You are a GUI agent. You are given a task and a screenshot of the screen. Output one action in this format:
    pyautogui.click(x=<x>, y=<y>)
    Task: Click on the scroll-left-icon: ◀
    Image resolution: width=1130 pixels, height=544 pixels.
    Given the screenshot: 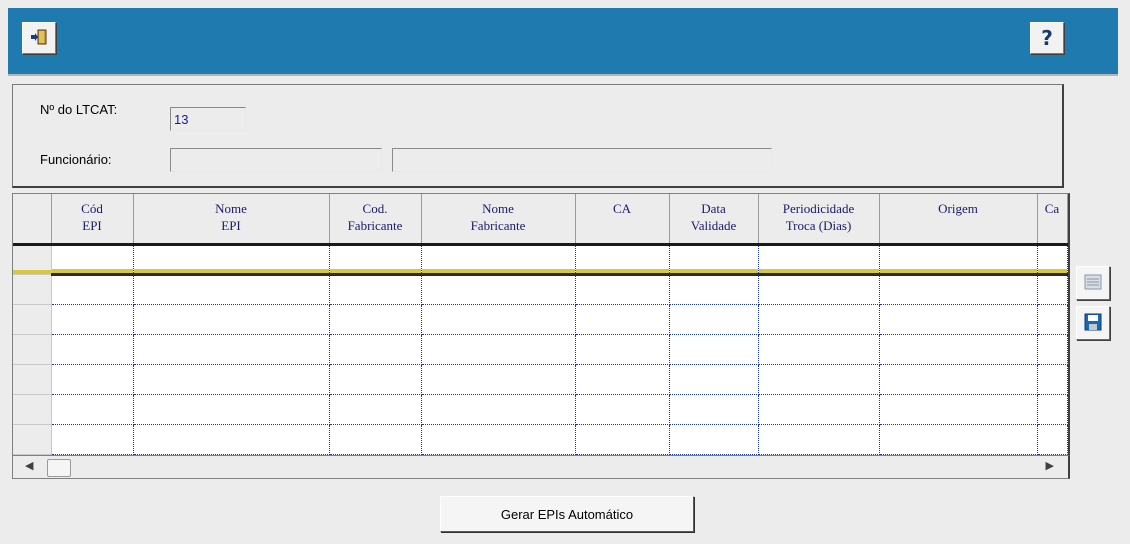 What is the action you would take?
    pyautogui.click(x=29, y=465)
    